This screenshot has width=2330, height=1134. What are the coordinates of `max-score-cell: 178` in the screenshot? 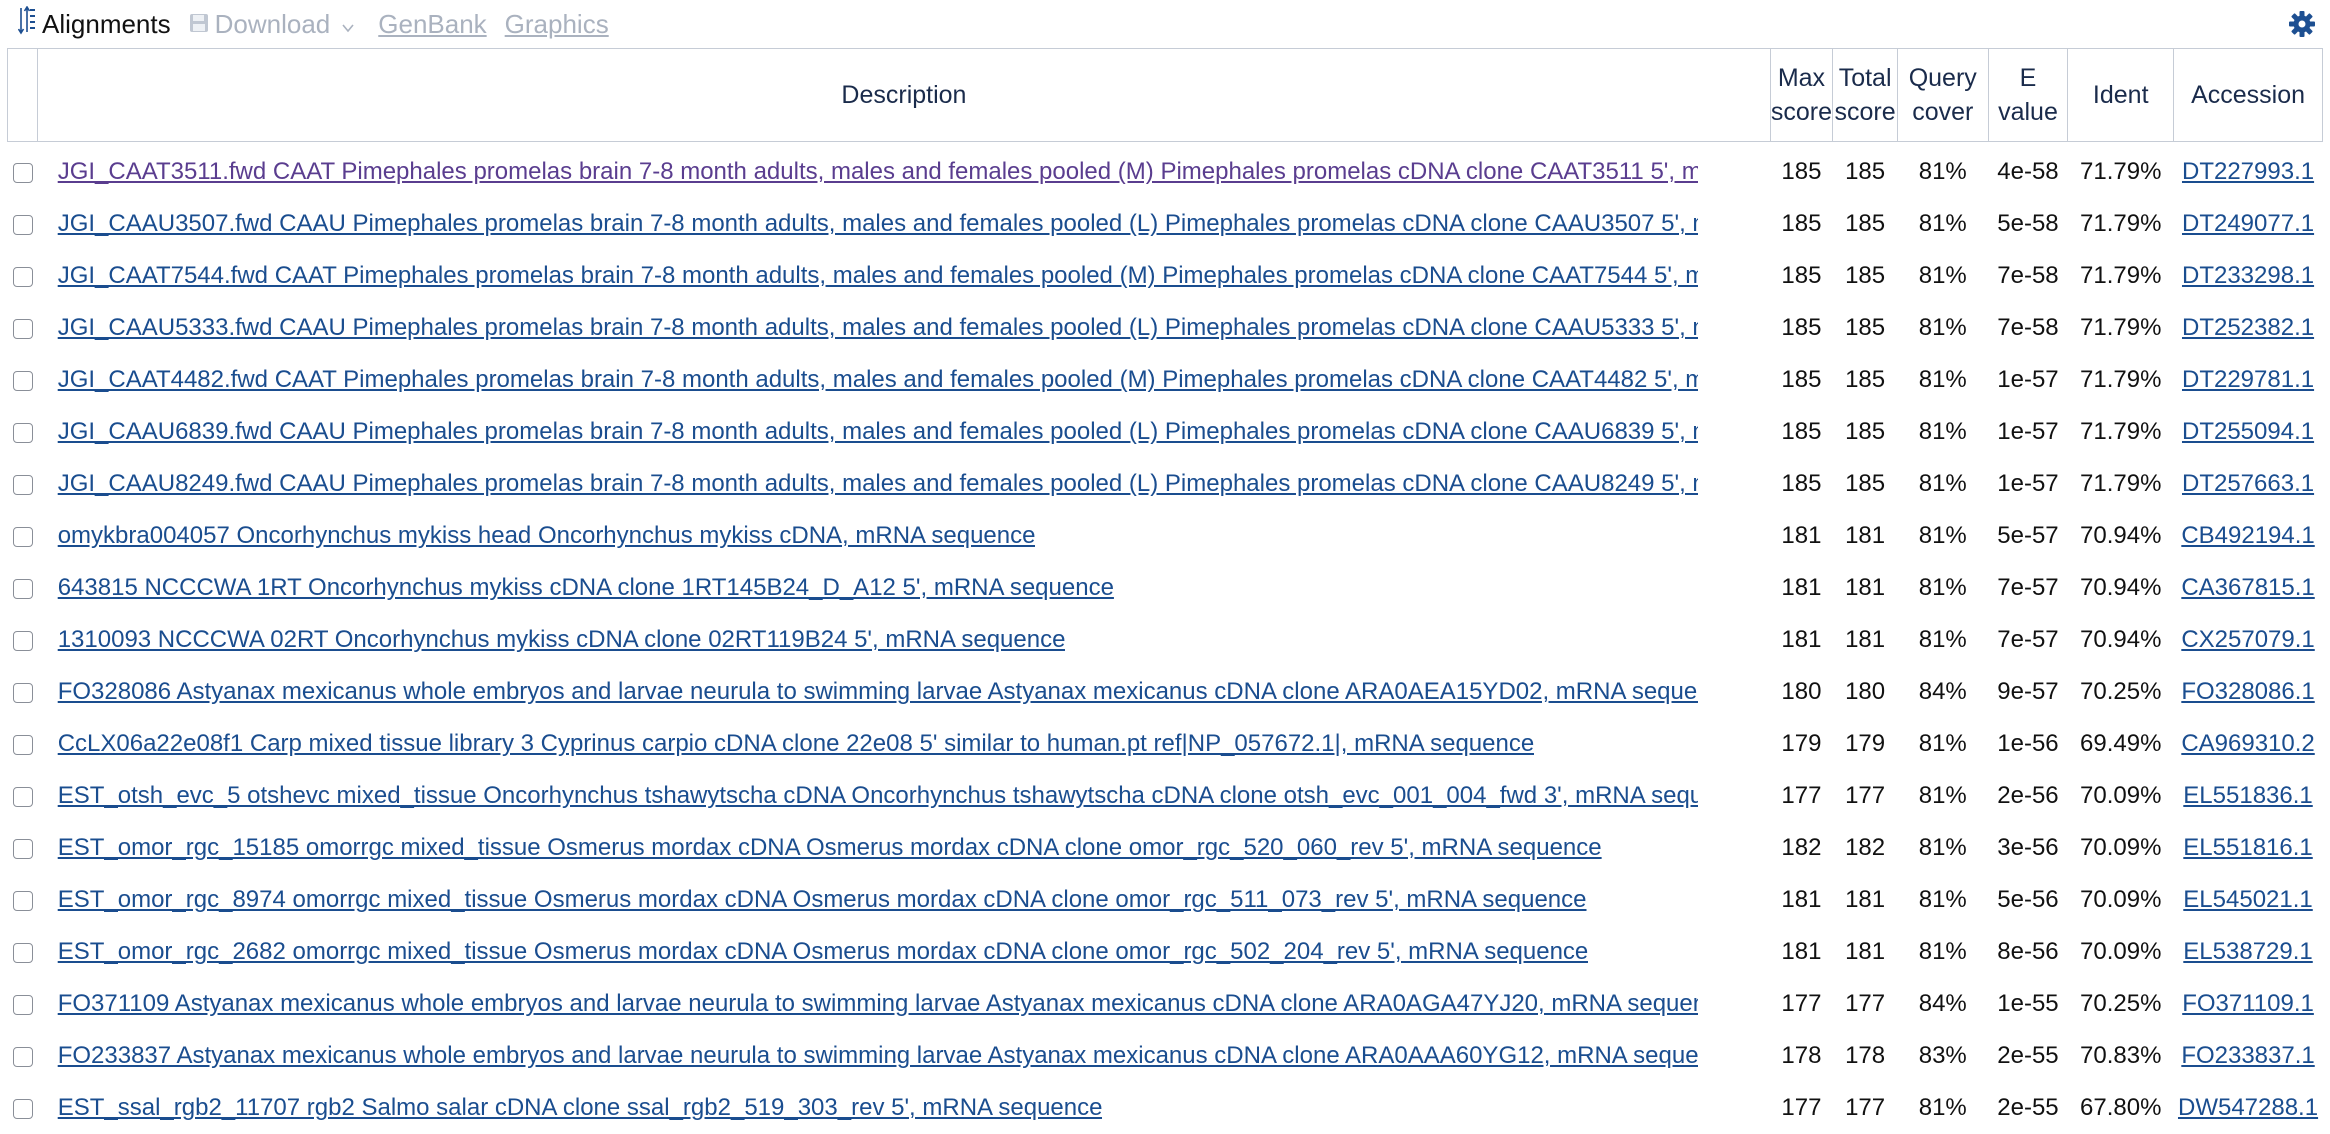 It's located at (1801, 1056).